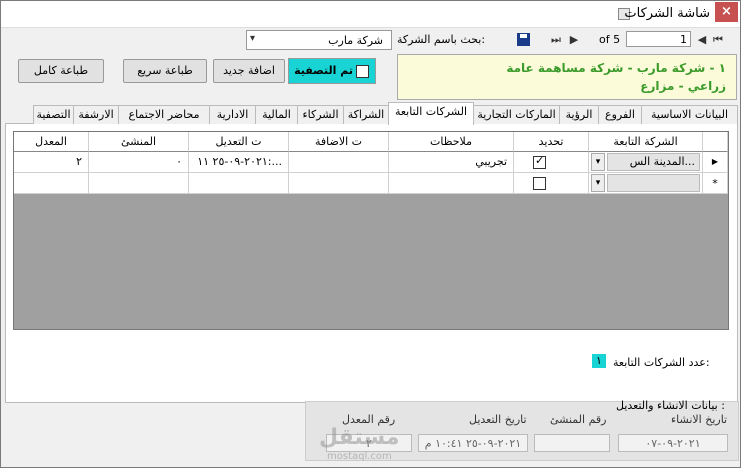  Describe the element at coordinates (551, 162) in the screenshot. I see `cell-renew` at that location.